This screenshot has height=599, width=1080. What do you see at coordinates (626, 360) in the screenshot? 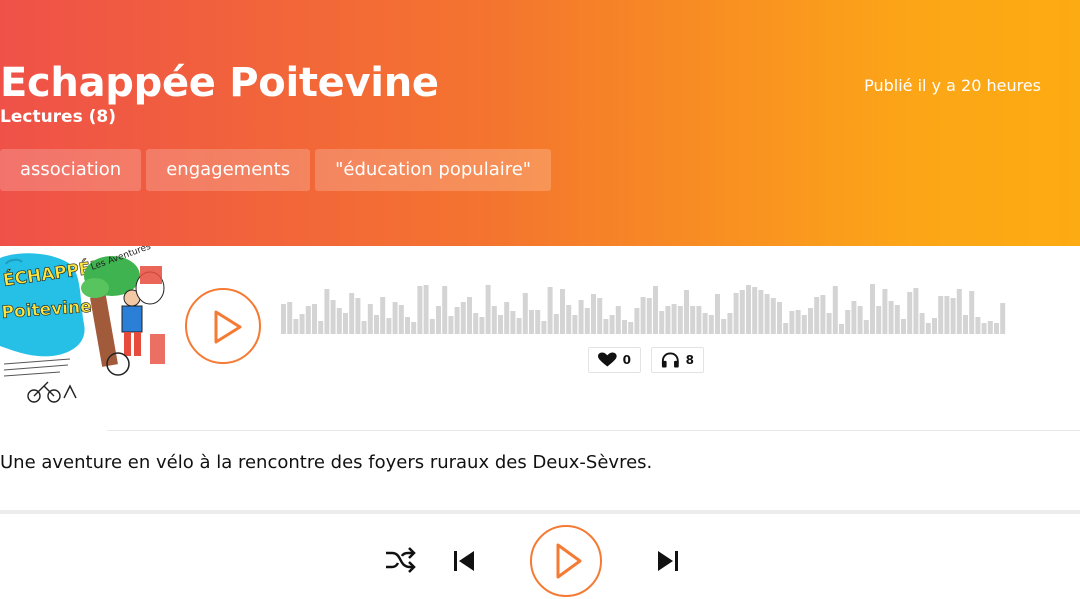
I see `likes-count: 0` at bounding box center [626, 360].